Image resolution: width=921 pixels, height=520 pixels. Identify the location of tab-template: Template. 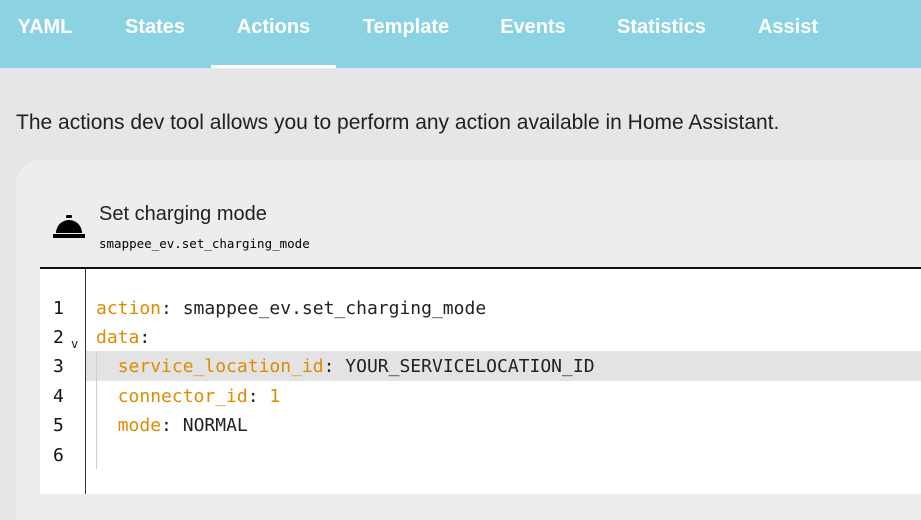
(406, 34).